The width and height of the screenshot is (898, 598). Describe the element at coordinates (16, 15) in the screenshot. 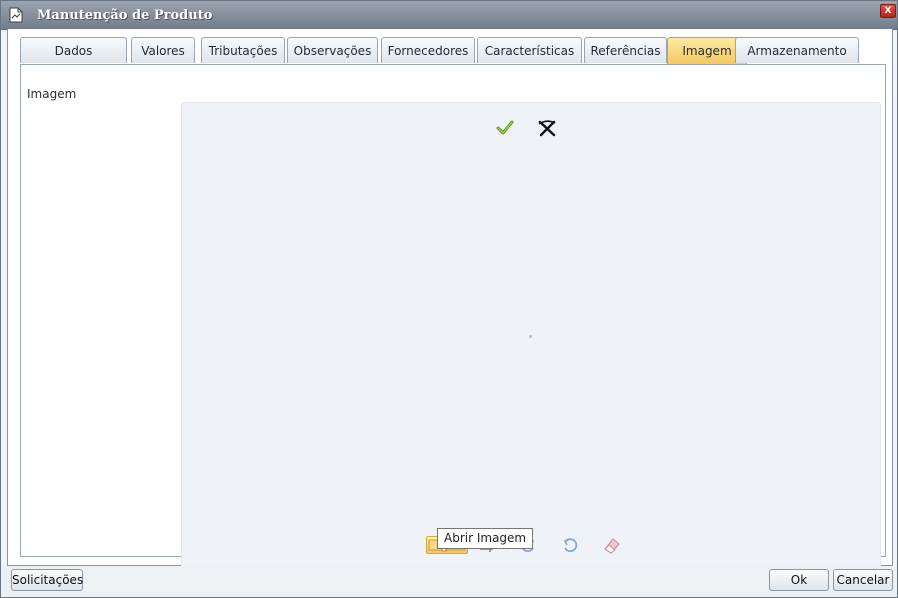

I see `document-icon` at that location.